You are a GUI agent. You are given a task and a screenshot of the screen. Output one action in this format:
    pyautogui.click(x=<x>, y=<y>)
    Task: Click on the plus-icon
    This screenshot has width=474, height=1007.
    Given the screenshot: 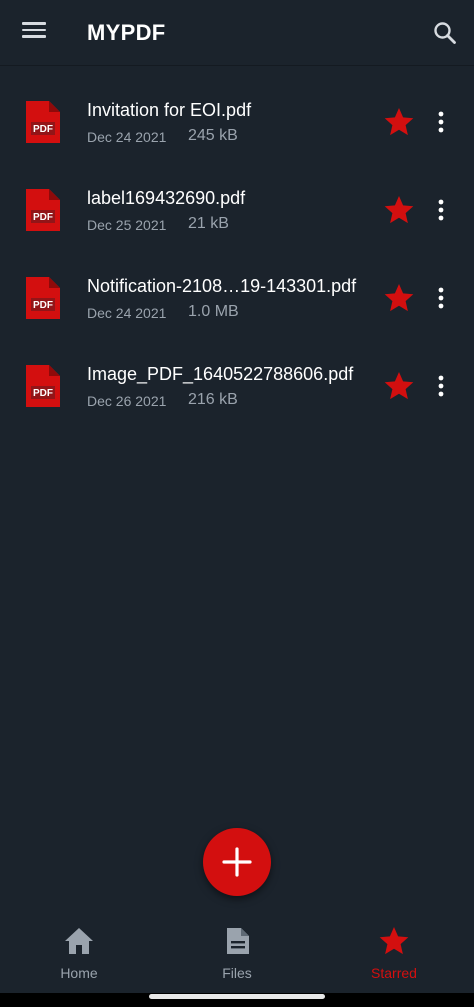 What is the action you would take?
    pyautogui.click(x=237, y=862)
    